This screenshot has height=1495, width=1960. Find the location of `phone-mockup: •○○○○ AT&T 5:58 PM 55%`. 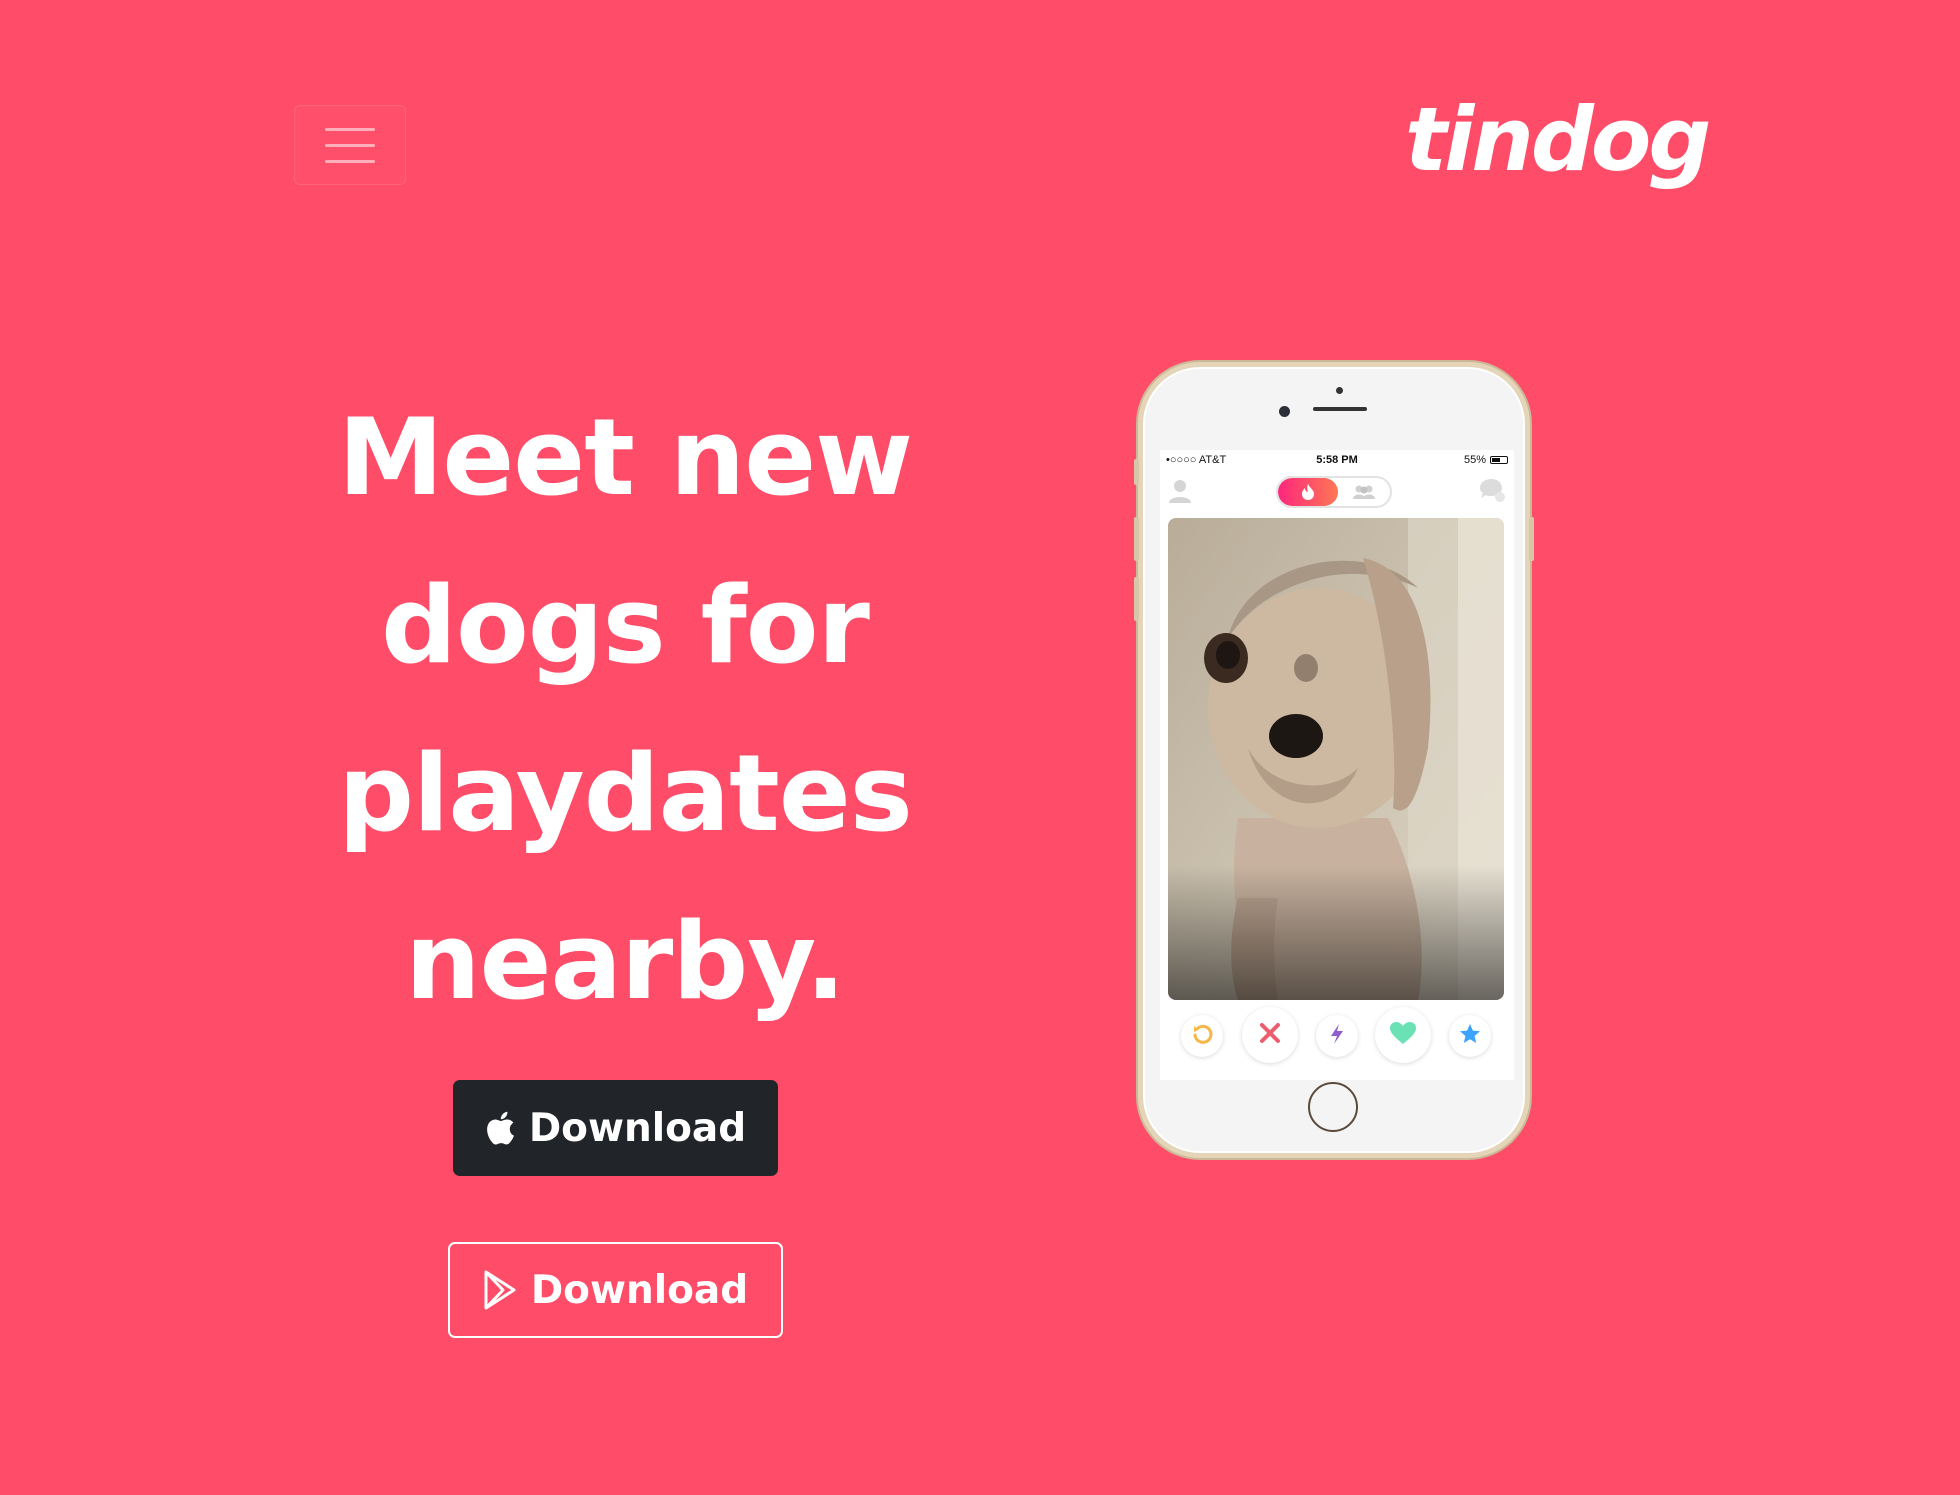

phone-mockup: •○○○○ AT&T 5:58 PM 55% is located at coordinates (1334, 760).